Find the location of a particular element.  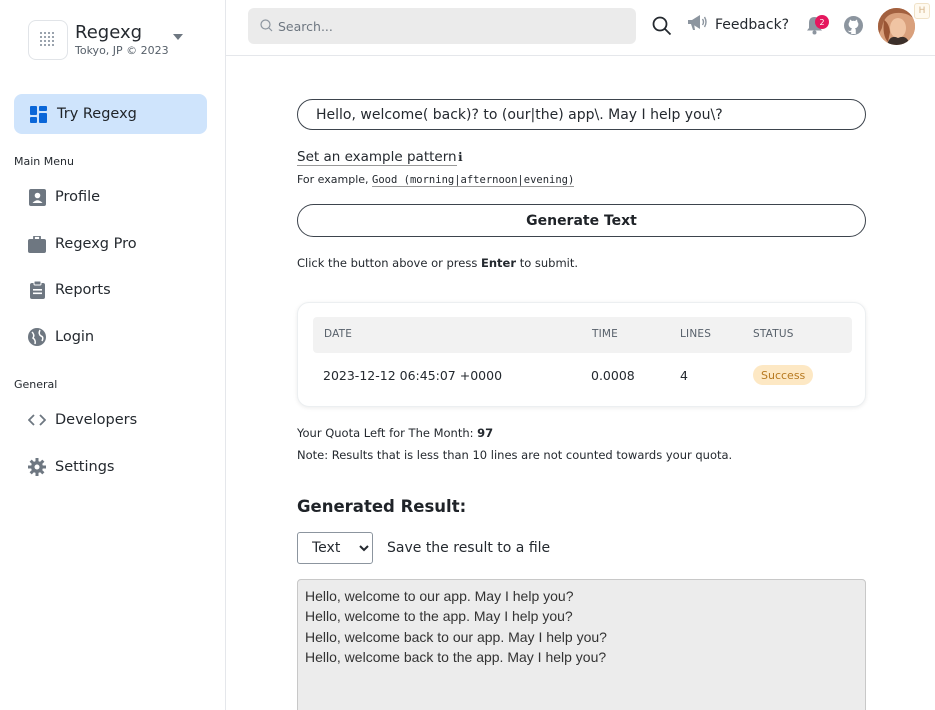

cell-time: 0.0008 is located at coordinates (613, 375).